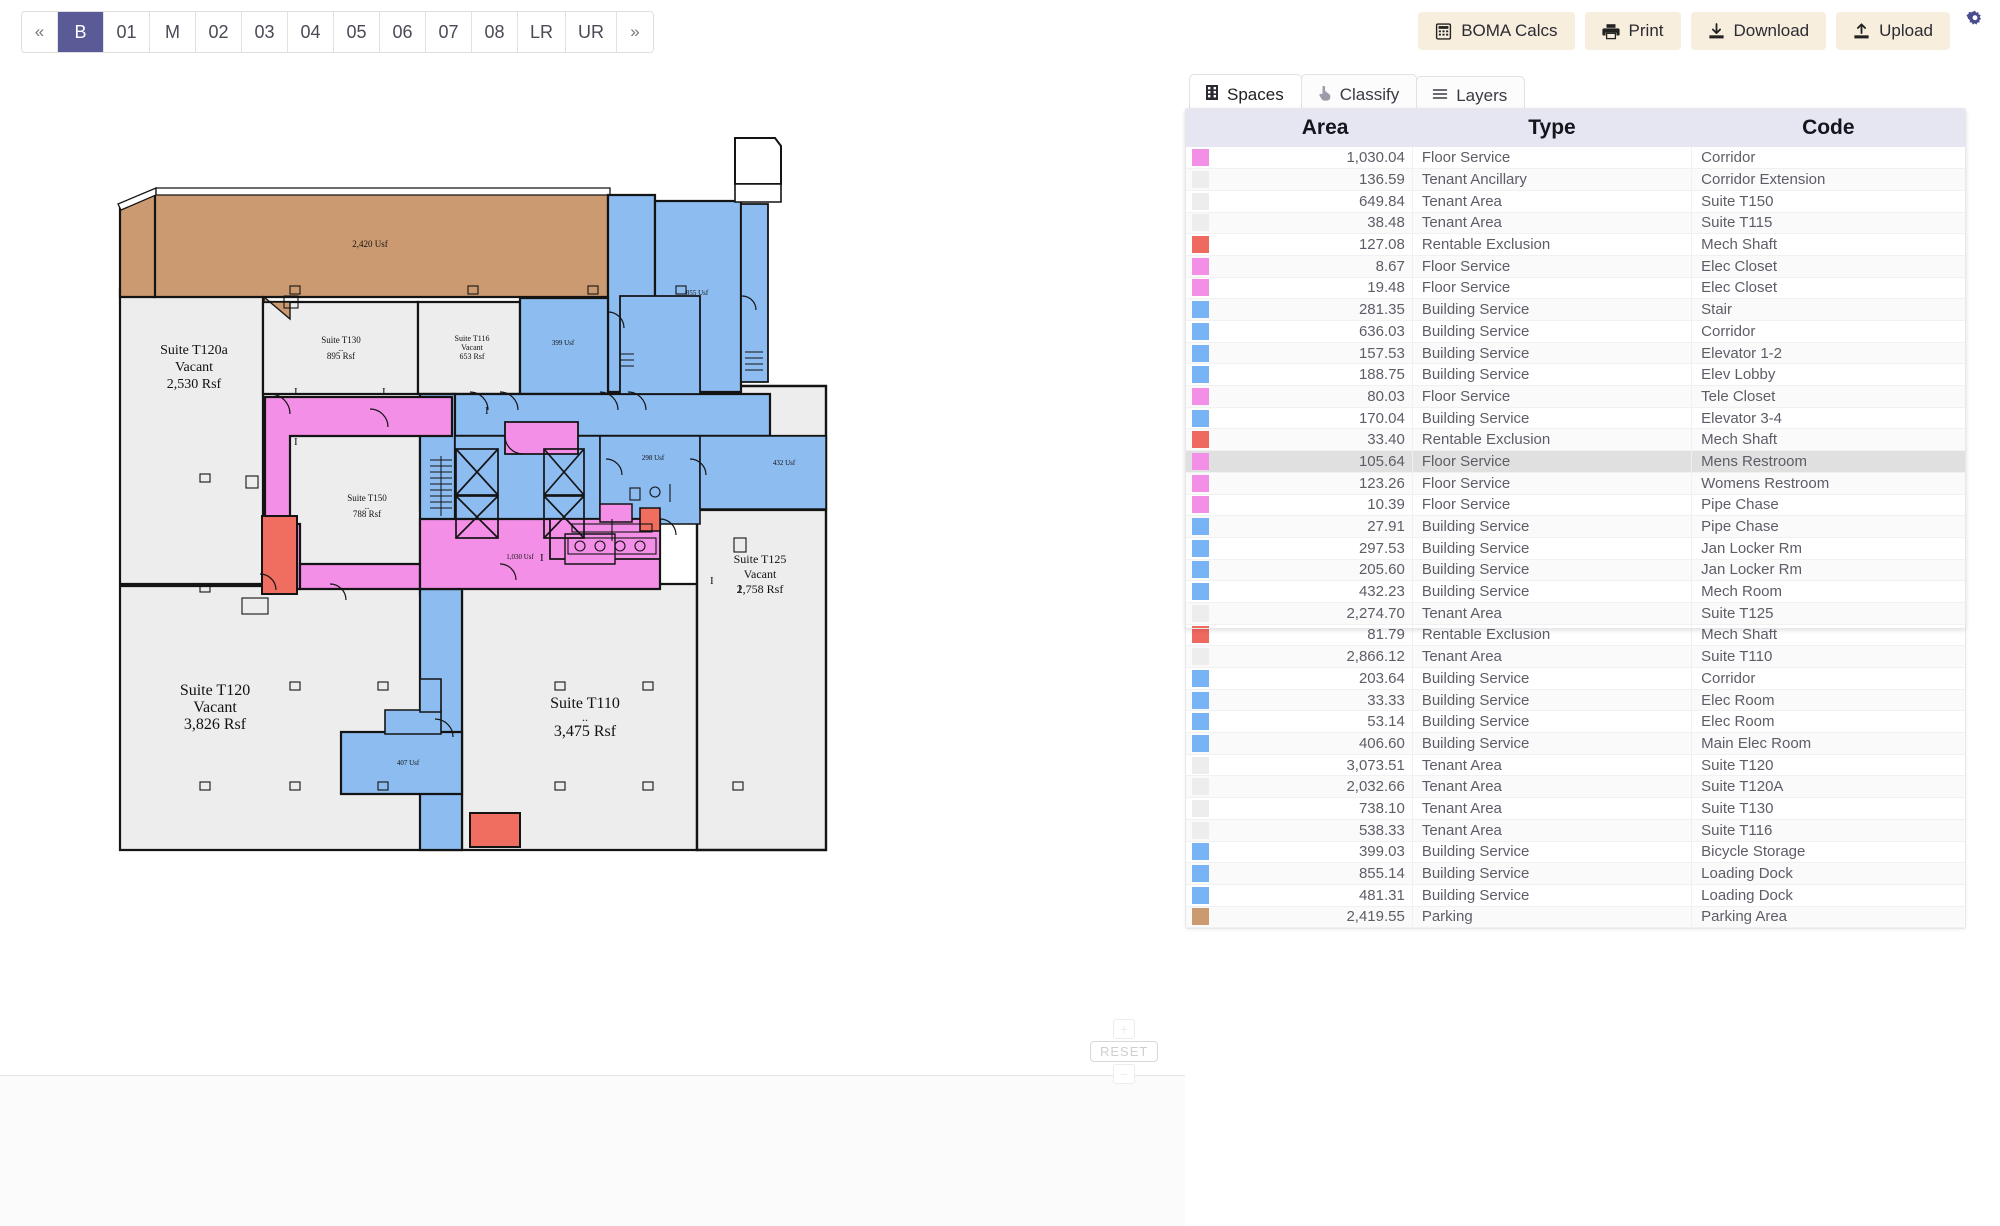 This screenshot has width=2000, height=1226. I want to click on column-header-area: Area, so click(1325, 128).